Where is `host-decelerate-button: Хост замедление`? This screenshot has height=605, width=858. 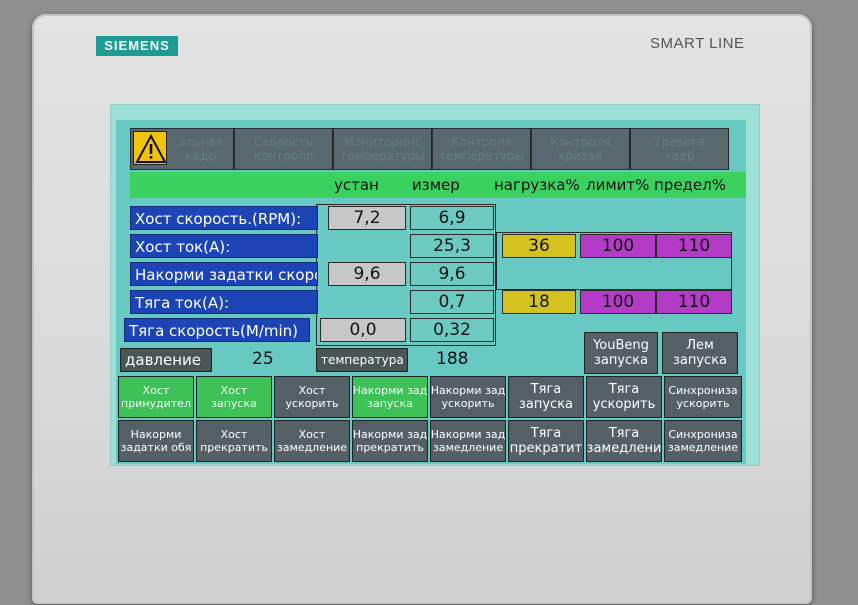 host-decelerate-button: Хост замедление is located at coordinates (312, 441).